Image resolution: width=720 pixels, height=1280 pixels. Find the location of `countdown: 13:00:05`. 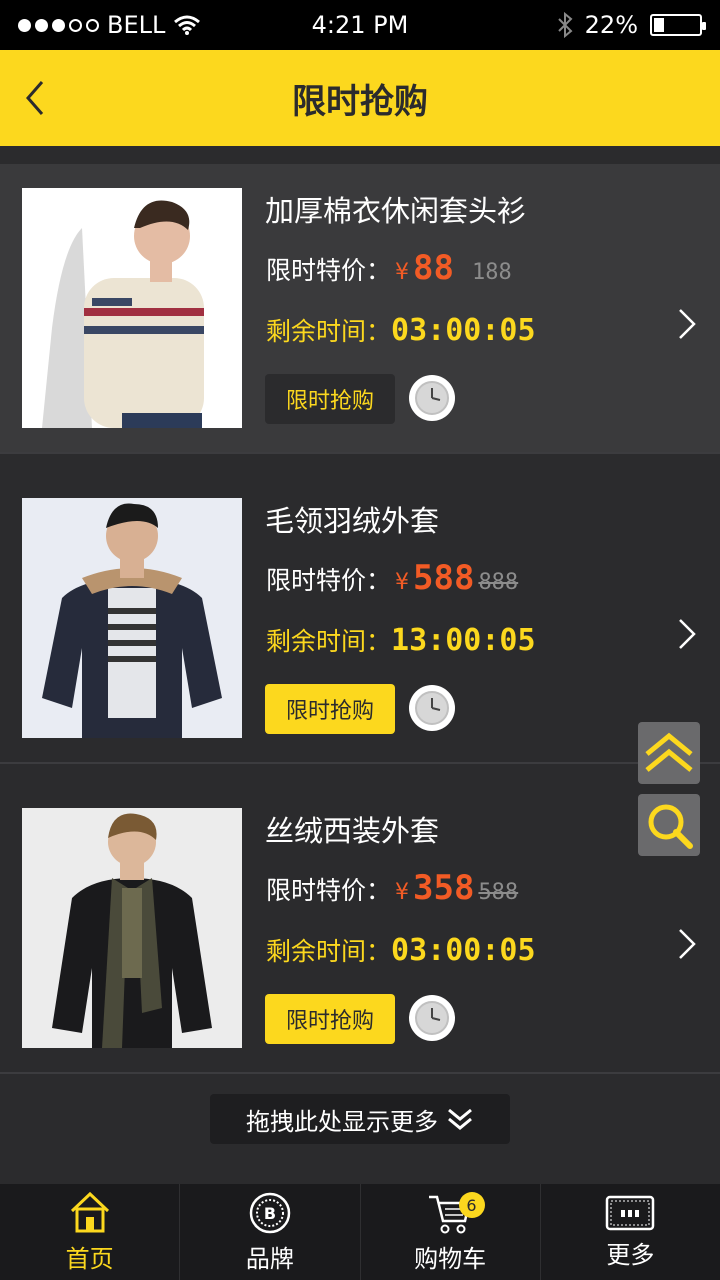

countdown: 13:00:05 is located at coordinates (463, 640).